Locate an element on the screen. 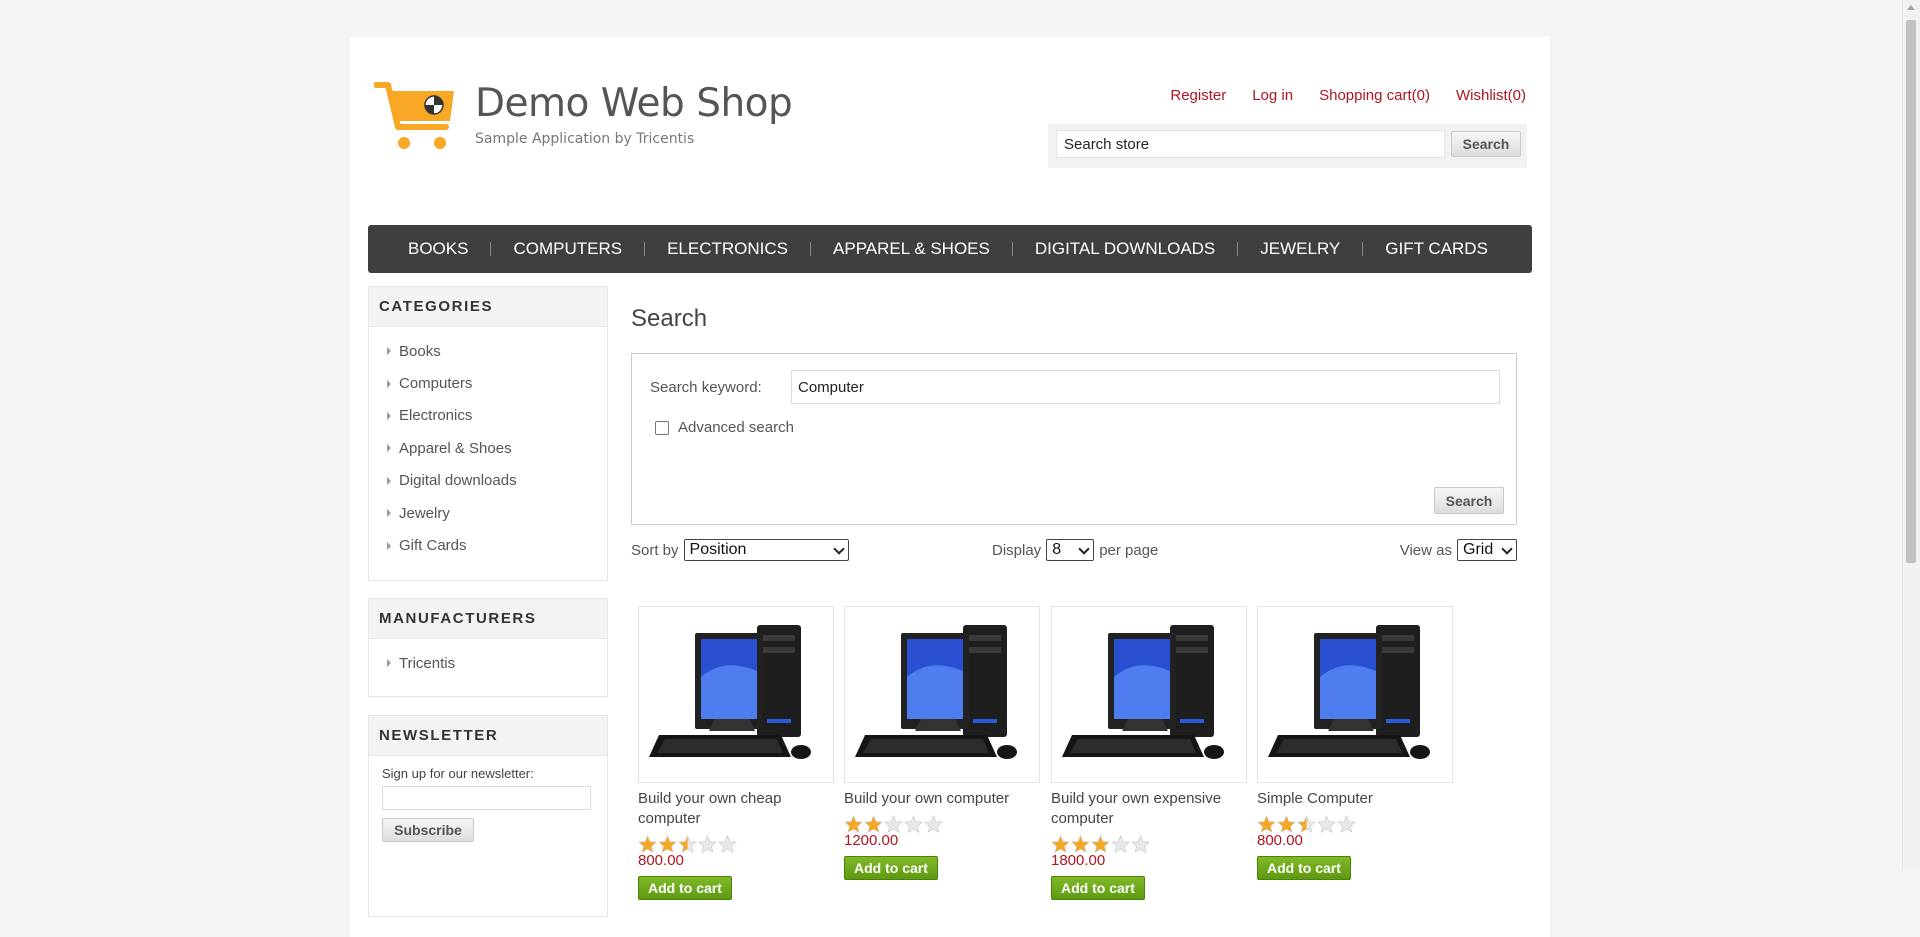 The image size is (1920, 937). product-title: Build your own expensive computer is located at coordinates (1149, 809).